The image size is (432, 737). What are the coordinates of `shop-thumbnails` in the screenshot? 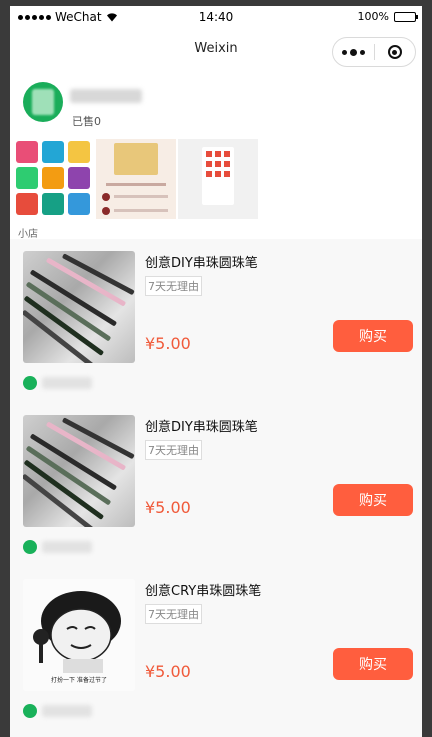 It's located at (136, 179).